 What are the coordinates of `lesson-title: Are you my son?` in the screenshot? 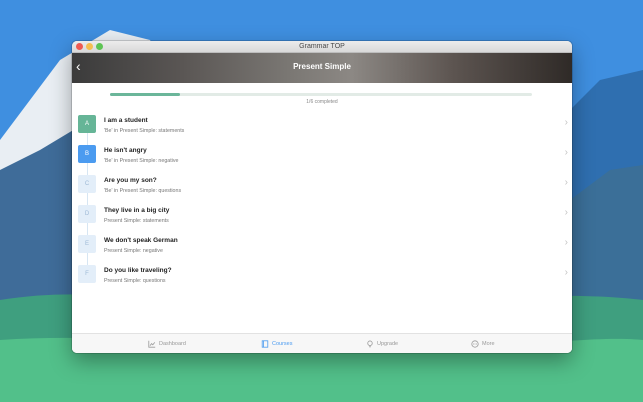 It's located at (130, 180).